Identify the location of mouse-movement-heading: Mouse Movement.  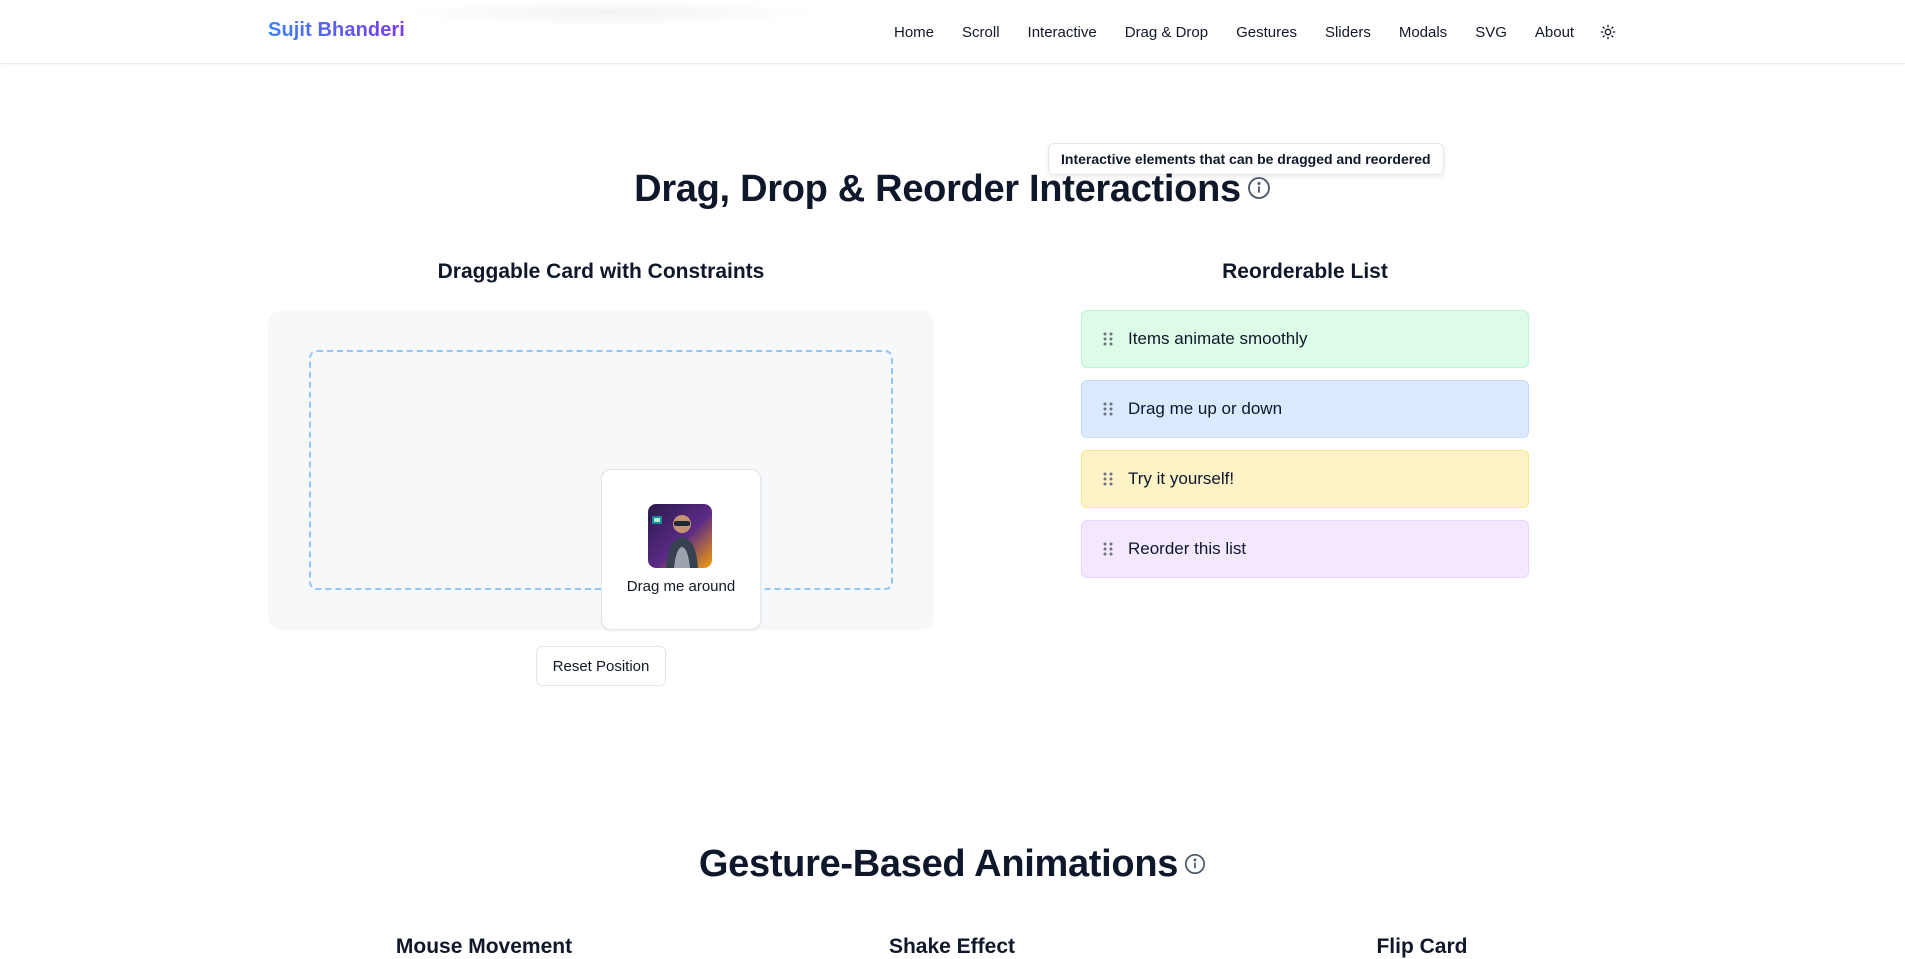
(484, 946).